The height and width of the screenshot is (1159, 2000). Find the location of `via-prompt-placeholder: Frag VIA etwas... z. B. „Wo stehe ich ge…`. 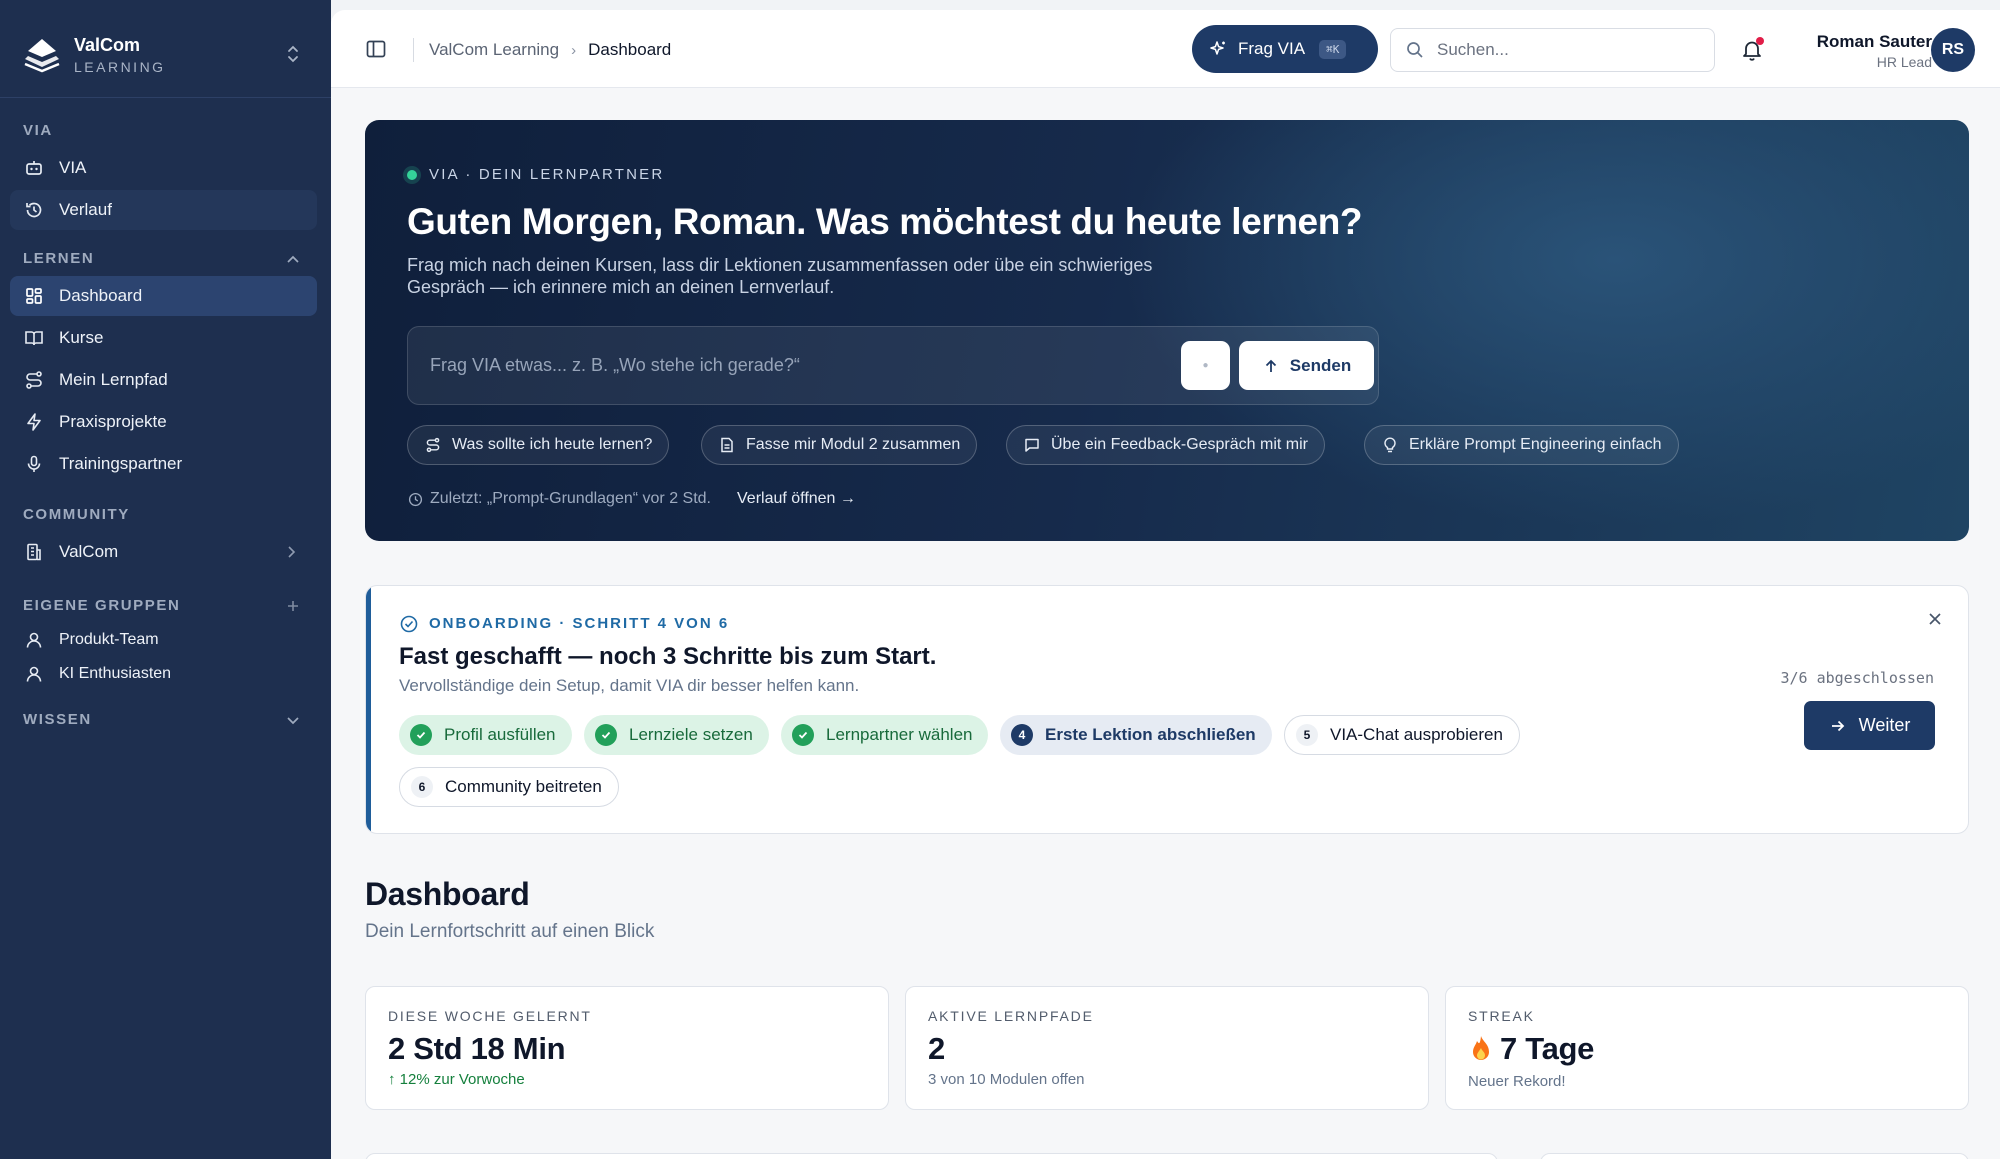

via-prompt-placeholder: Frag VIA etwas... z. B. „Wo stehe ich ge… is located at coordinates (615, 365).